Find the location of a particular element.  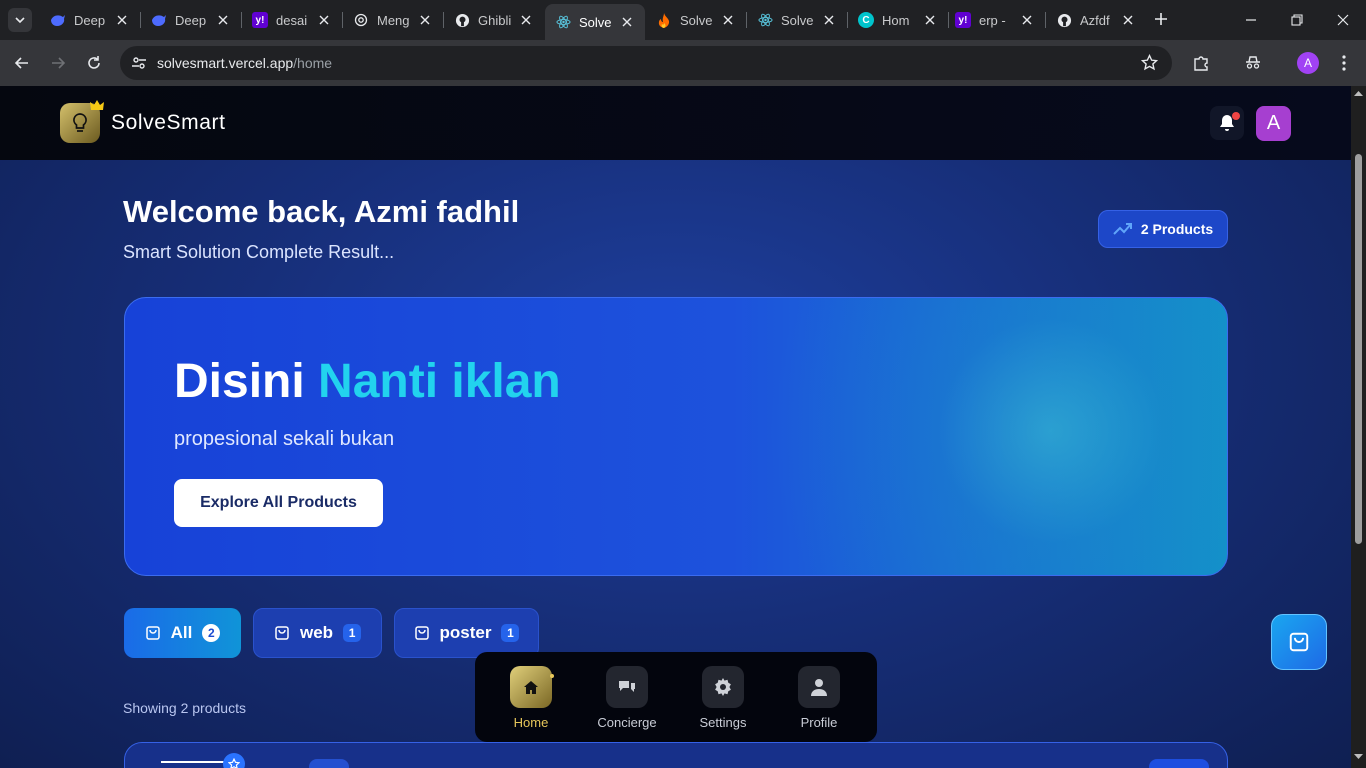

minimize-button is located at coordinates (1251, 20).